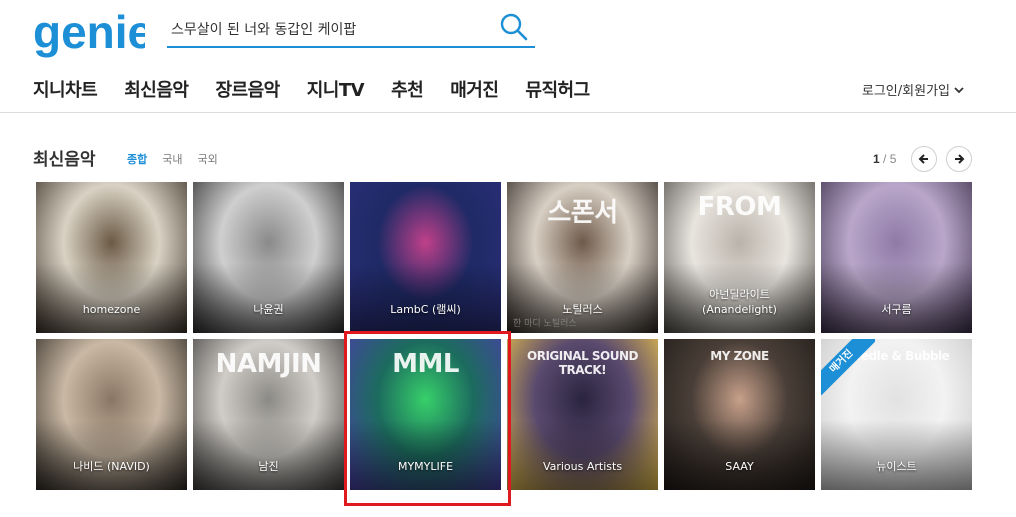 This screenshot has width=1016, height=517. Describe the element at coordinates (896, 466) in the screenshot. I see `album-artist-name: 뉴이스트` at that location.